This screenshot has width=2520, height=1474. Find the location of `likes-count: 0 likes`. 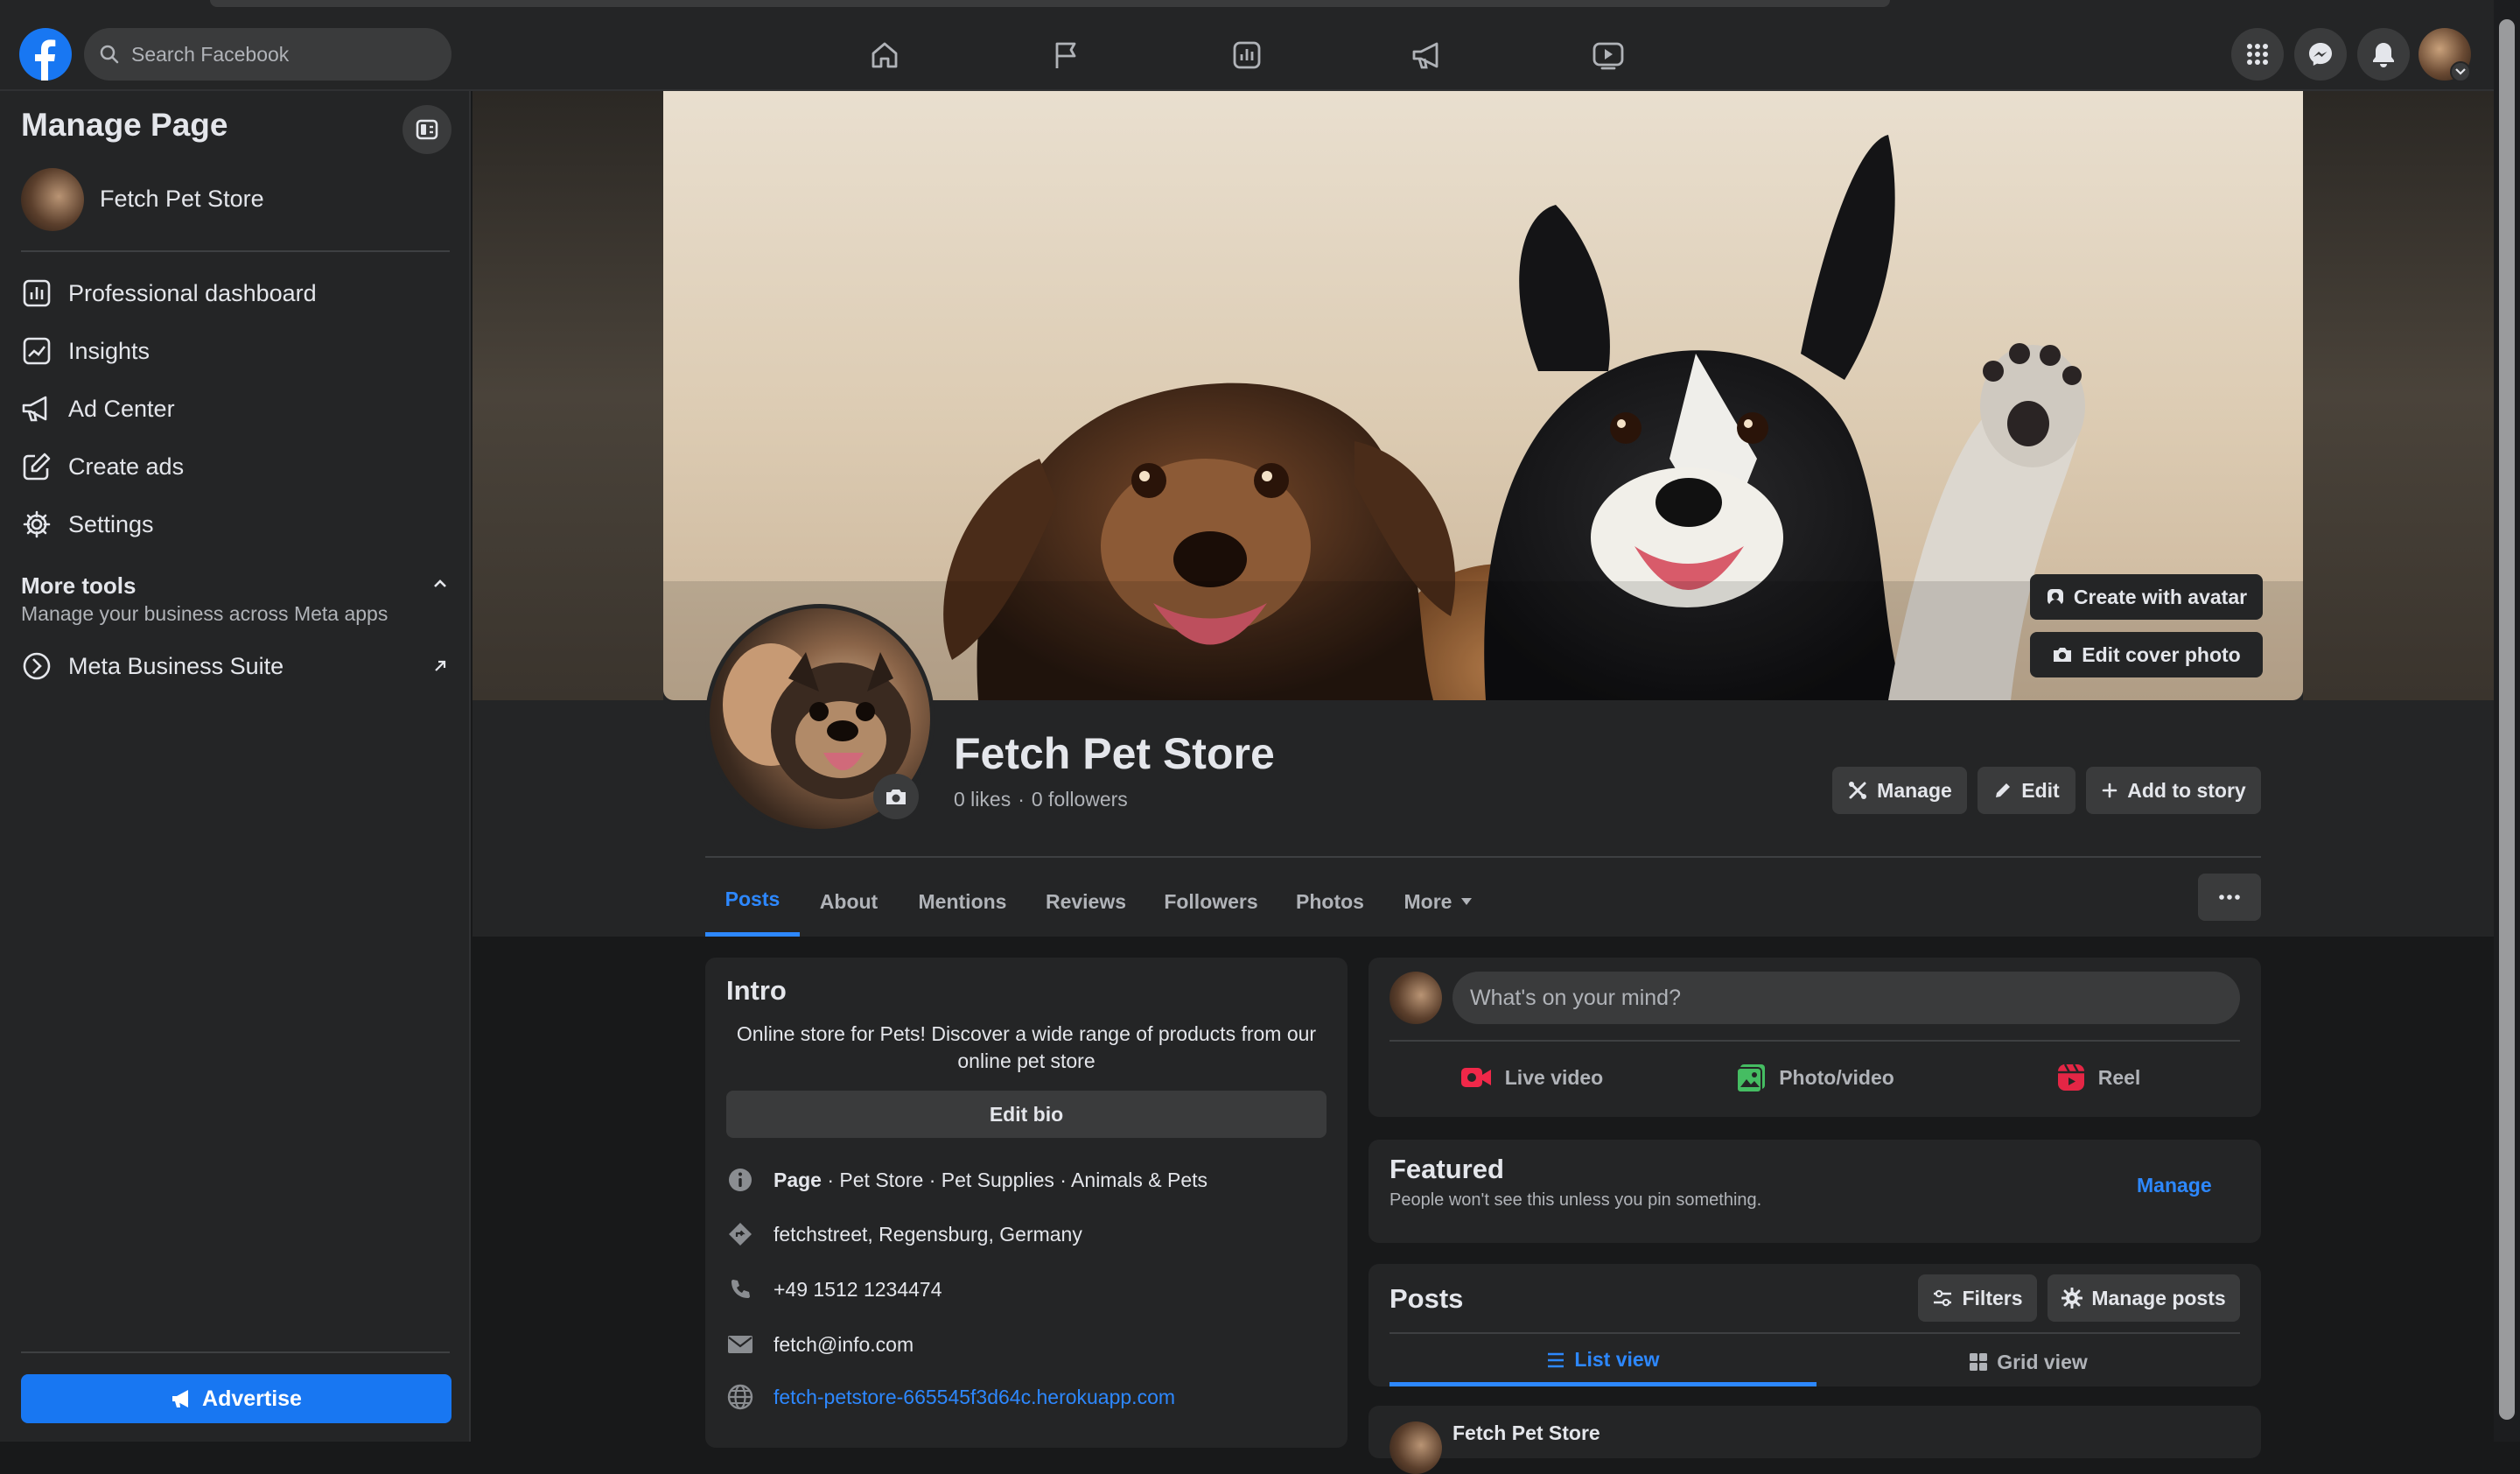

likes-count: 0 likes is located at coordinates (982, 799).